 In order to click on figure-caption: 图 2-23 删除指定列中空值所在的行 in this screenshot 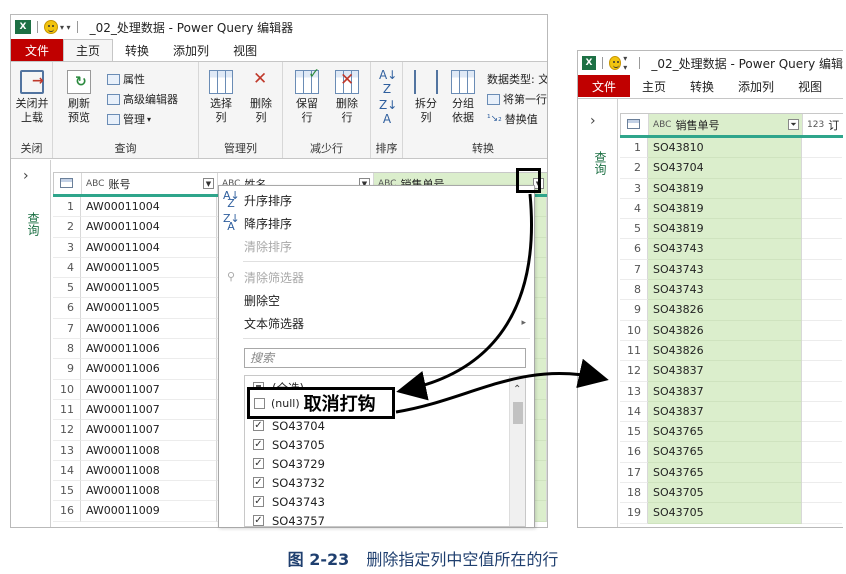, I will do `click(423, 558)`.